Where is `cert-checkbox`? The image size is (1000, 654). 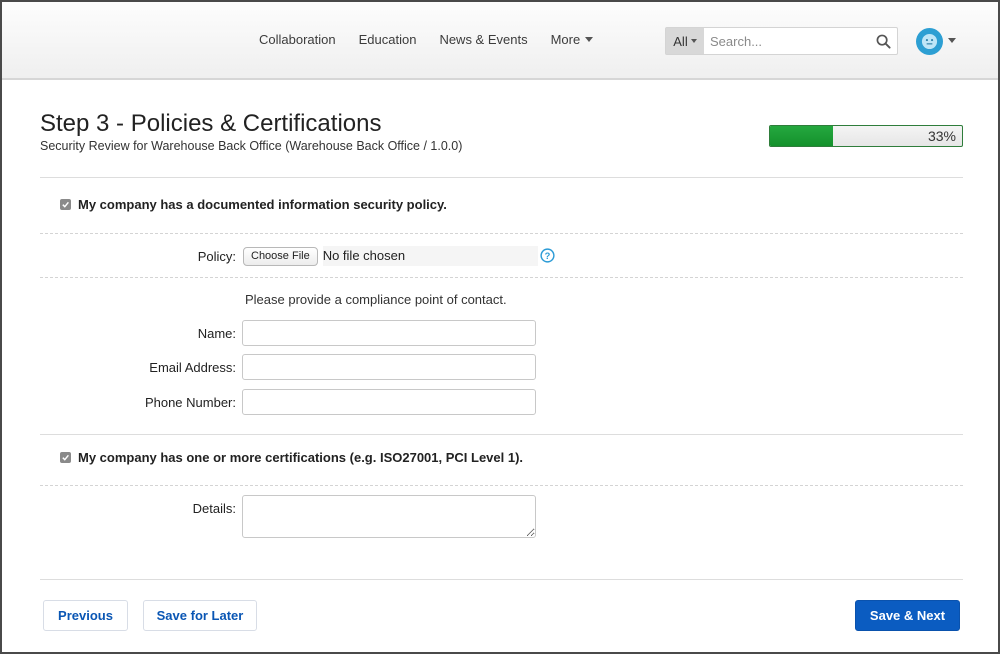
cert-checkbox is located at coordinates (65, 457).